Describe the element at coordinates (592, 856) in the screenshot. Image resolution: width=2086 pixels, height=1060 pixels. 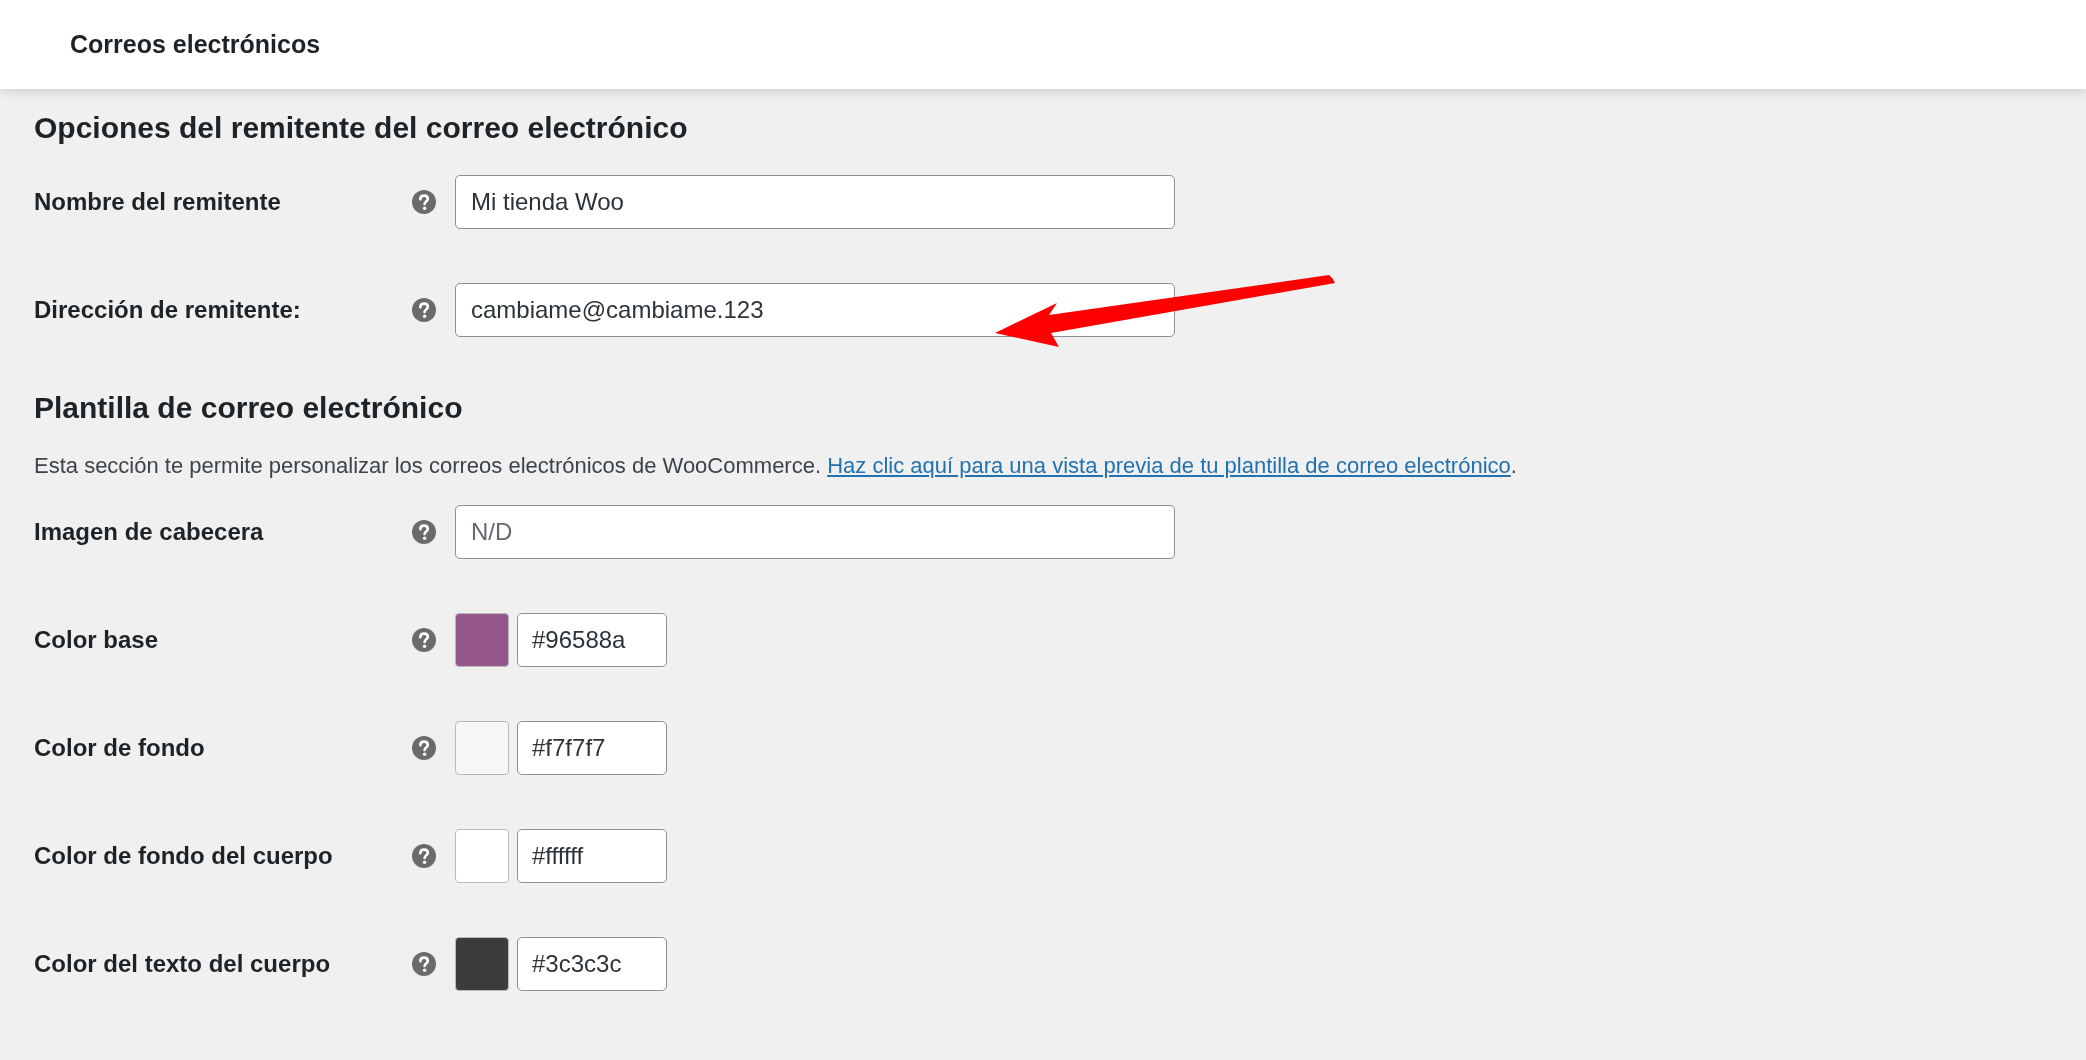
I see `color-hex-field: #ffffff` at that location.